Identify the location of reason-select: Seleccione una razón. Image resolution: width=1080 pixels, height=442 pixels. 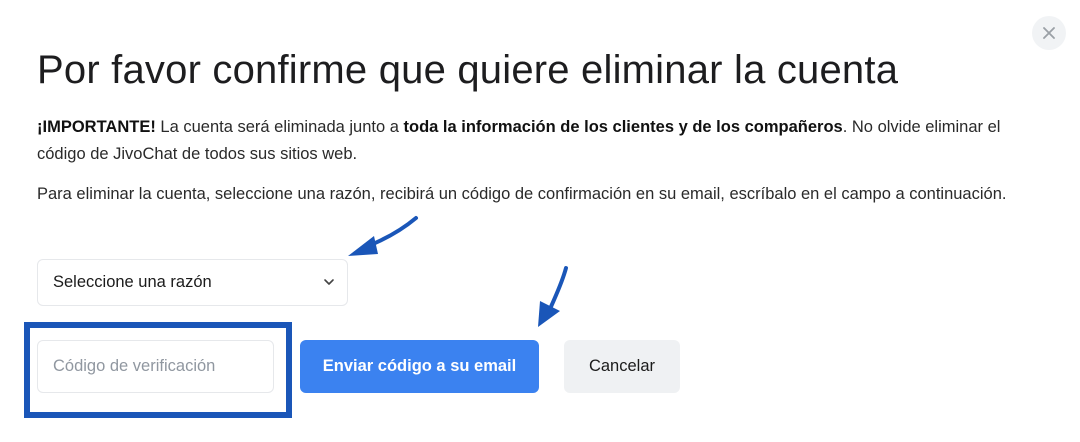
(192, 282).